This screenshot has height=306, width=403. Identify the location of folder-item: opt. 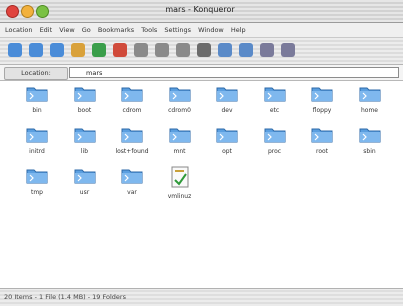
(227, 140).